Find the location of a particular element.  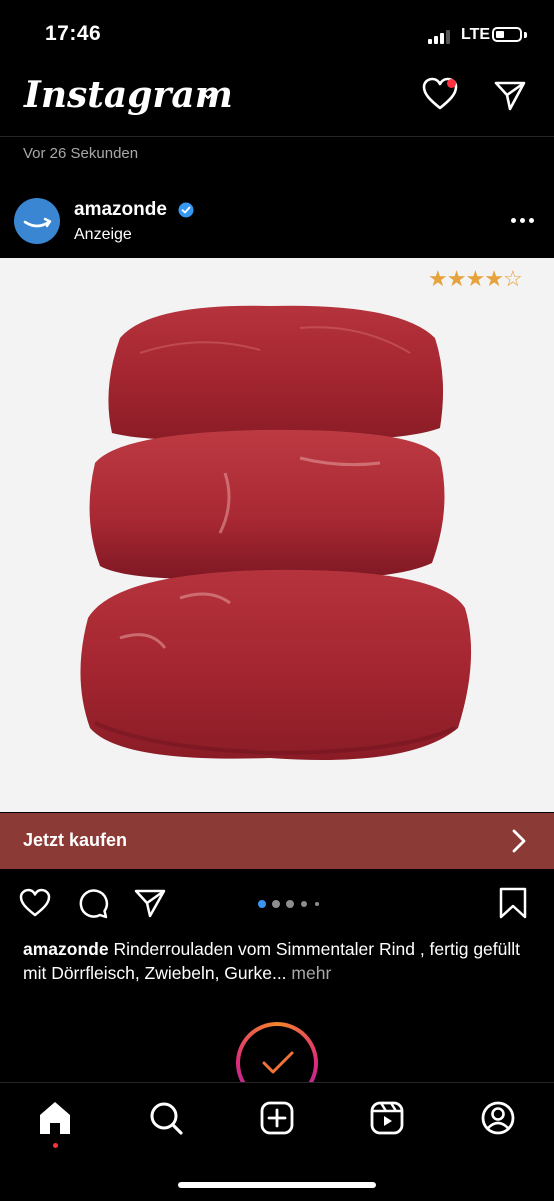

sponsored-label: Anzeige is located at coordinates (103, 234).